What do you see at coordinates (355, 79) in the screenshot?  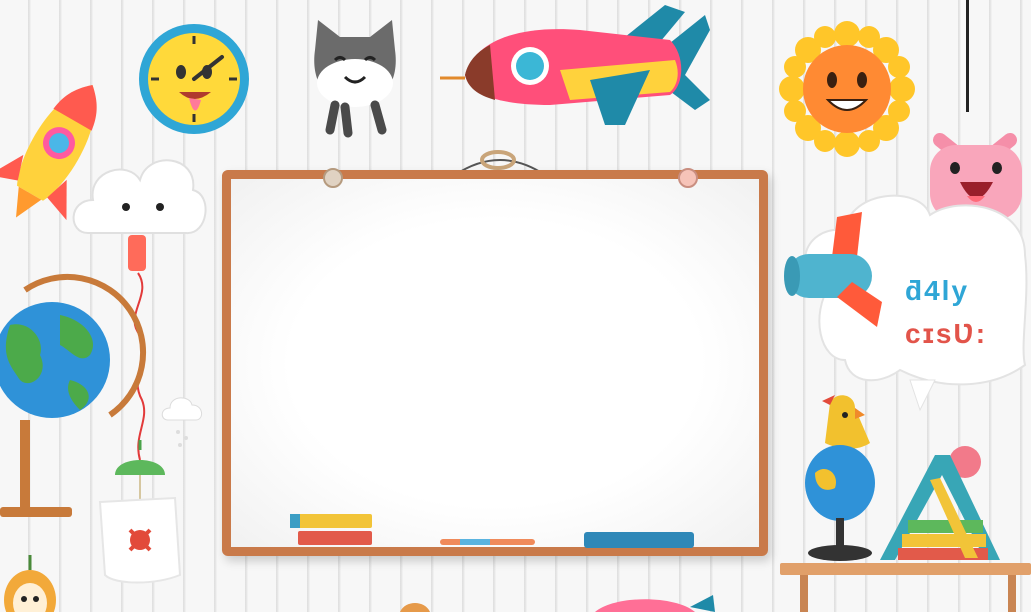 I see `cat-icon` at bounding box center [355, 79].